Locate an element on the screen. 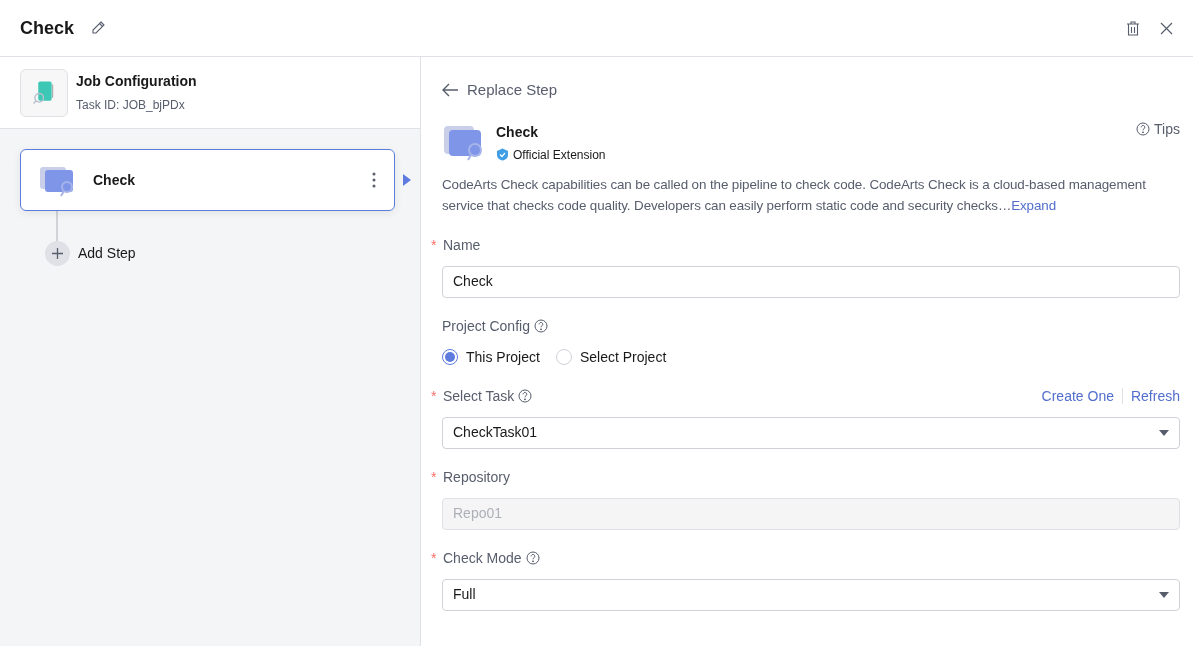 This screenshot has height=646, width=1193. delete-icon is located at coordinates (1133, 28).